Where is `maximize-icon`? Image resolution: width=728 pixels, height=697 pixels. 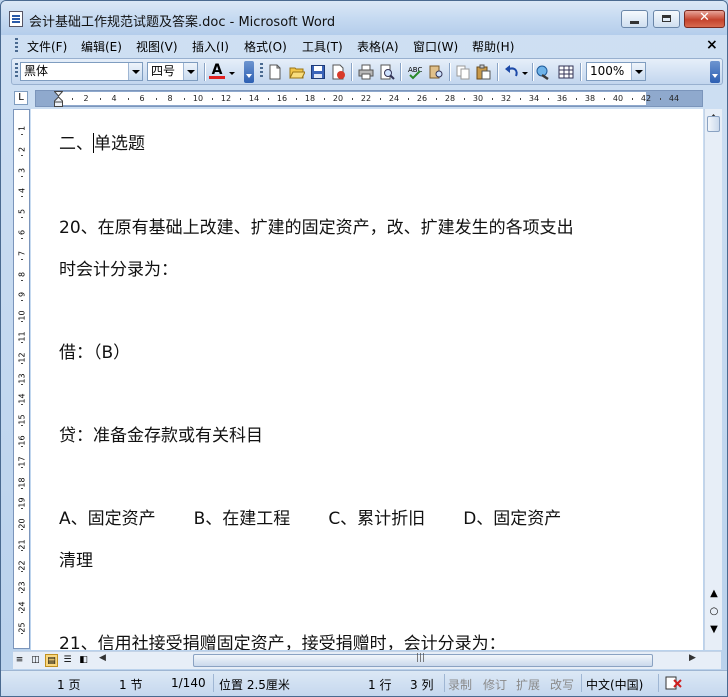
maximize-icon is located at coordinates (666, 18).